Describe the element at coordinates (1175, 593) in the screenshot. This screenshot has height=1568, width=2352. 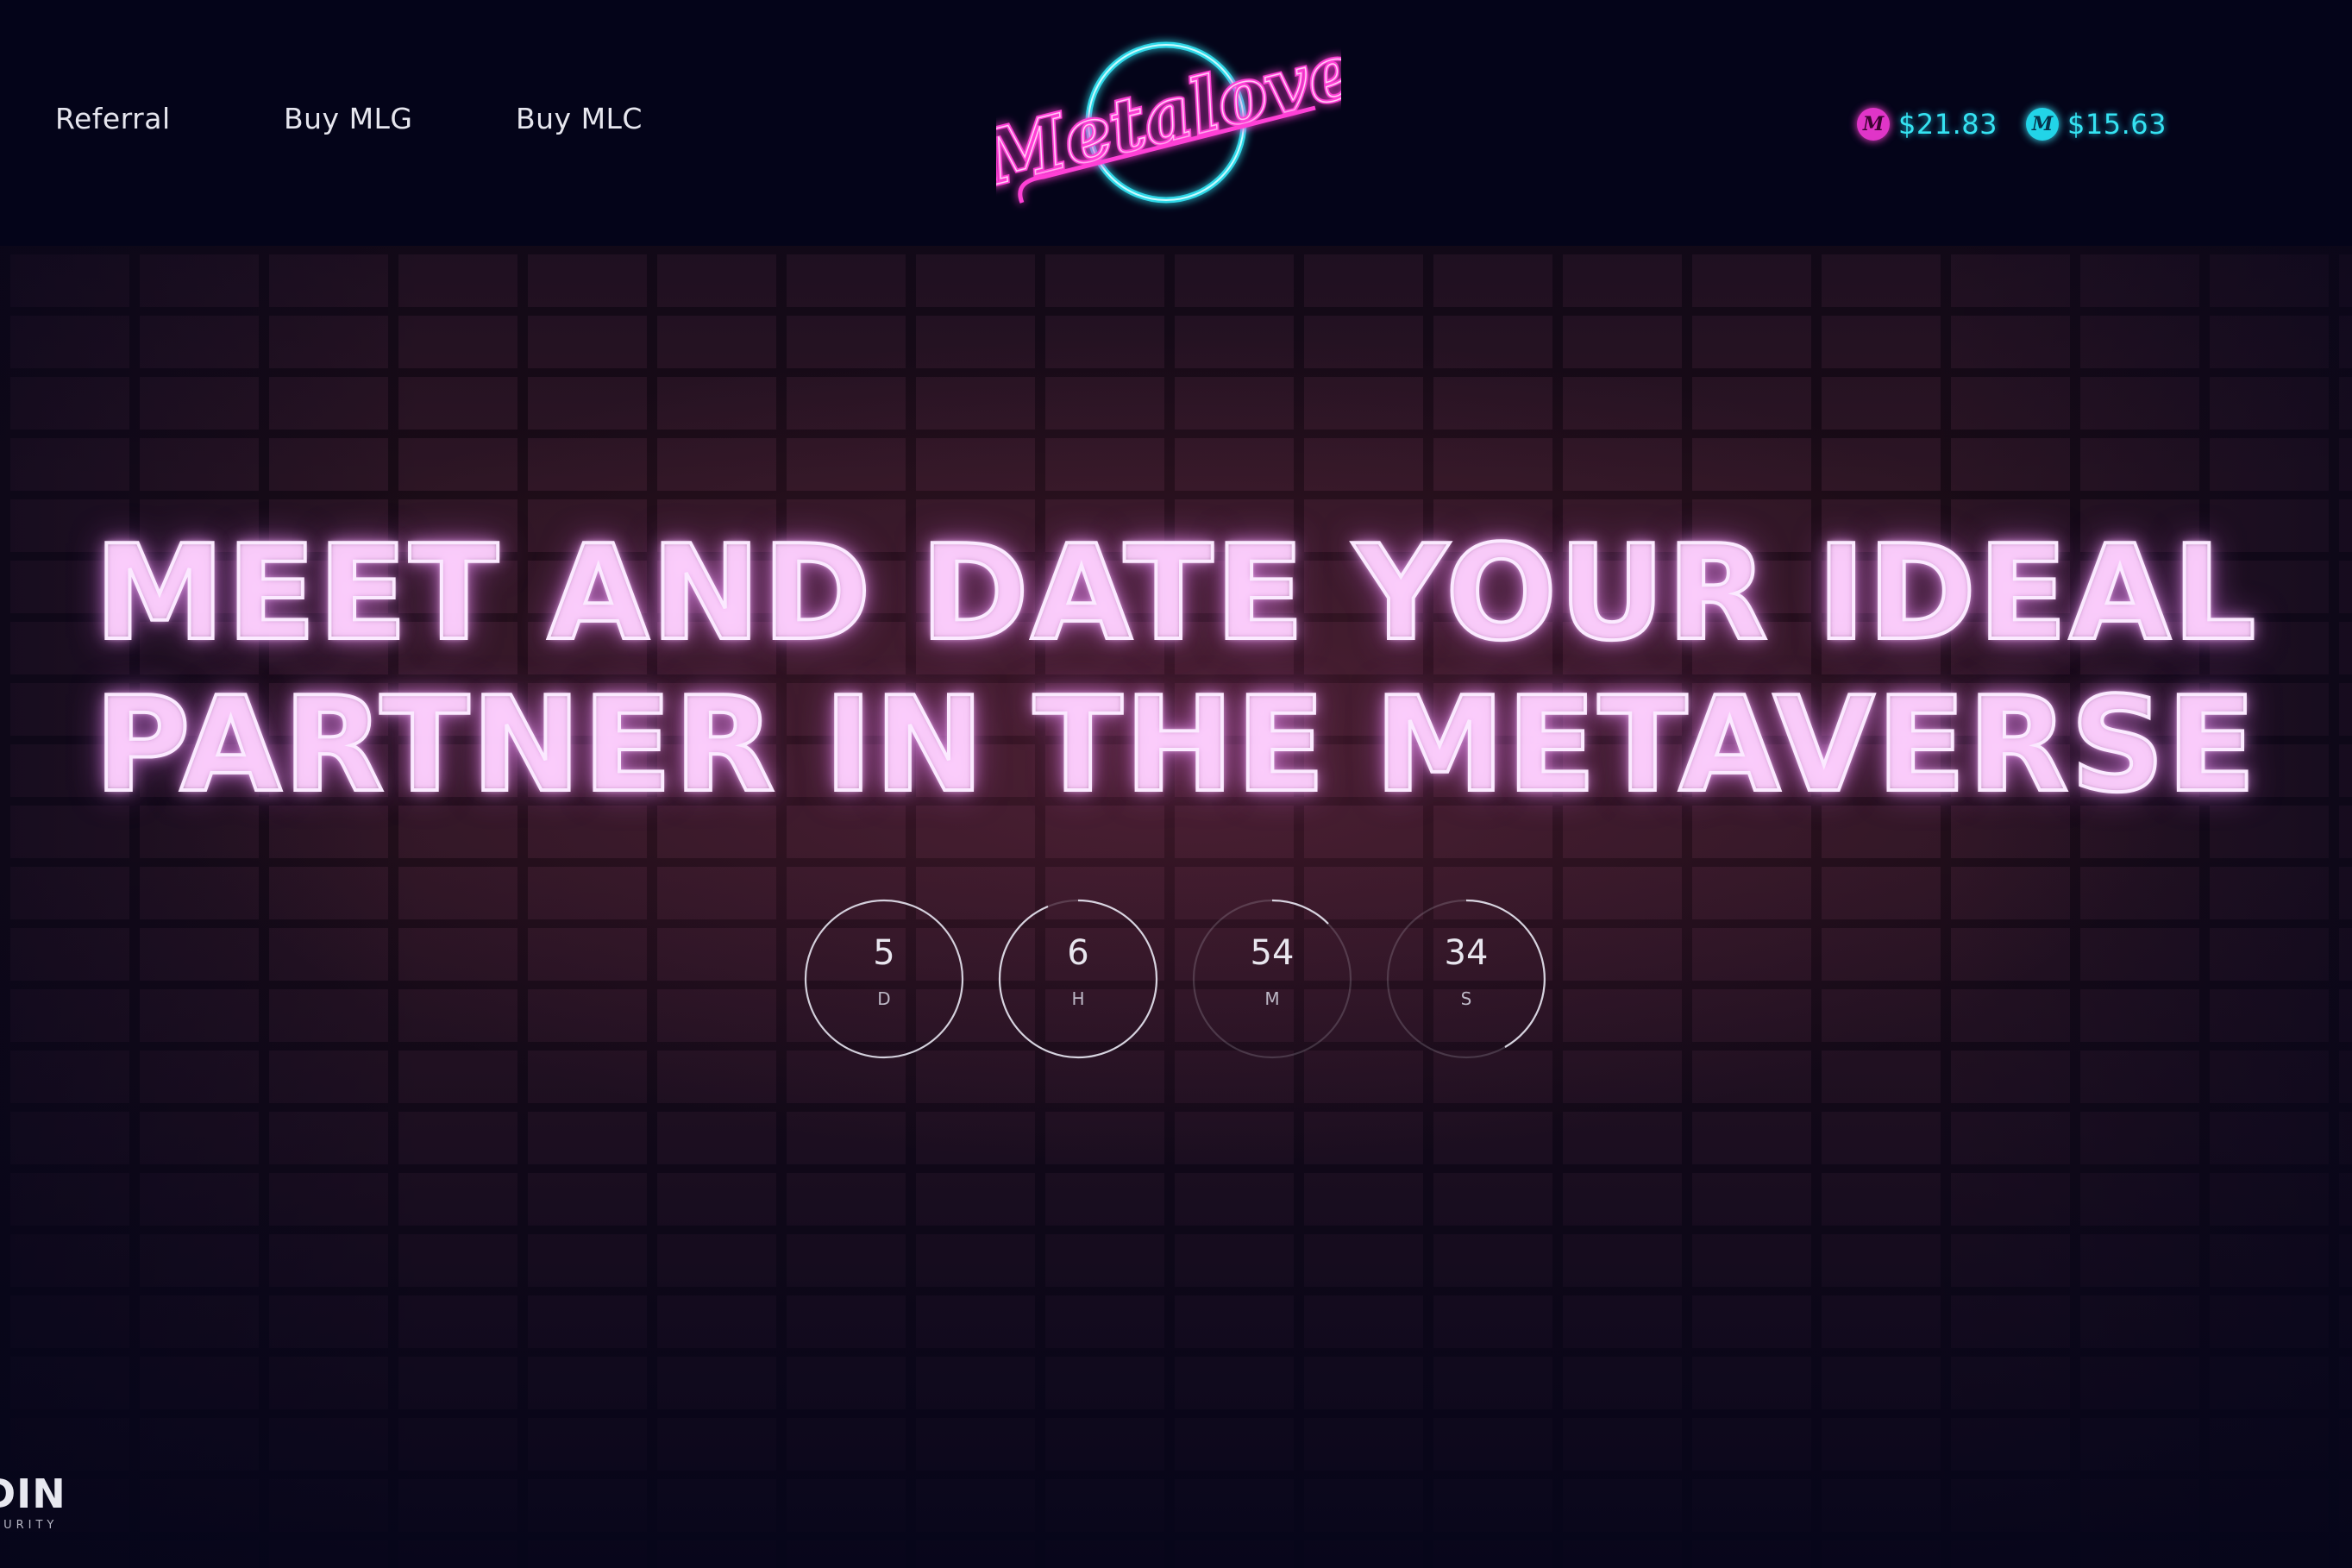
I see `headline-line-1: MEET AND DATE YOUR IDEAL` at that location.